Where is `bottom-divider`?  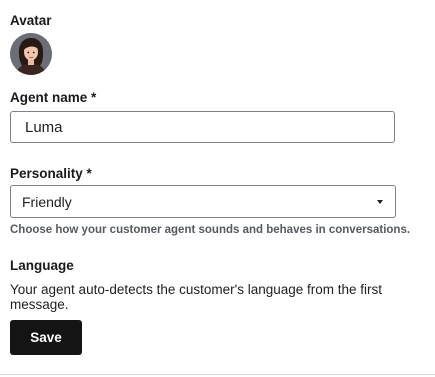 bottom-divider is located at coordinates (217, 374).